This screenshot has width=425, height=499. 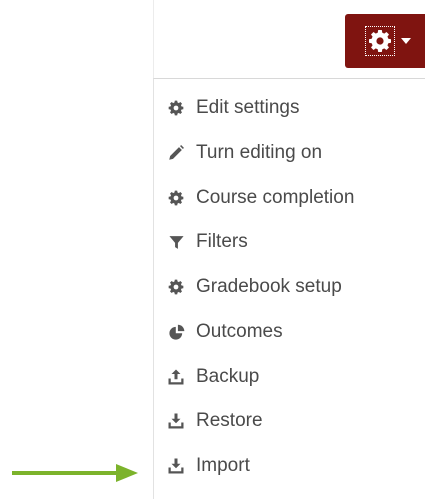 I want to click on menu-item-label: Edit settings, so click(x=248, y=107).